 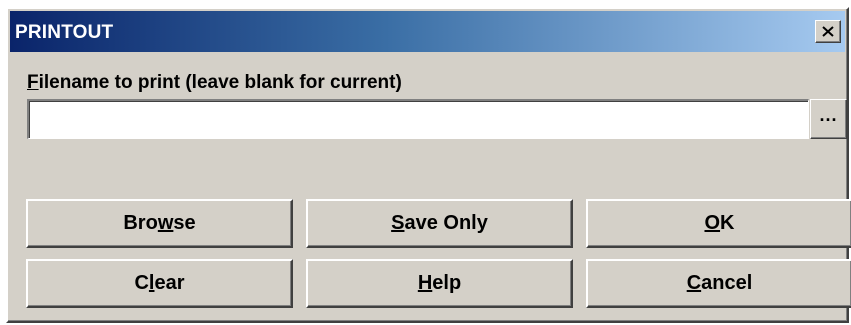 I want to click on close-button, so click(x=828, y=31).